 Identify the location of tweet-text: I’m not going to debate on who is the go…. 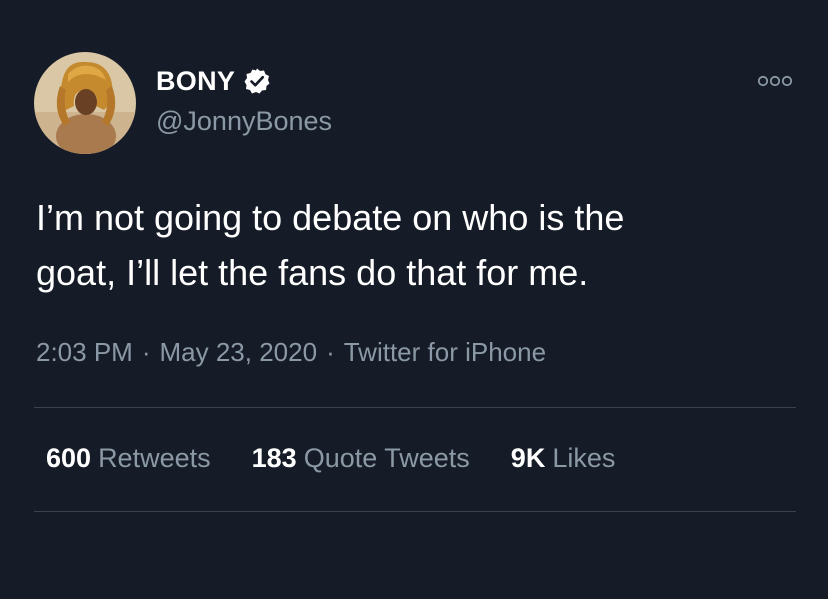
(330, 245).